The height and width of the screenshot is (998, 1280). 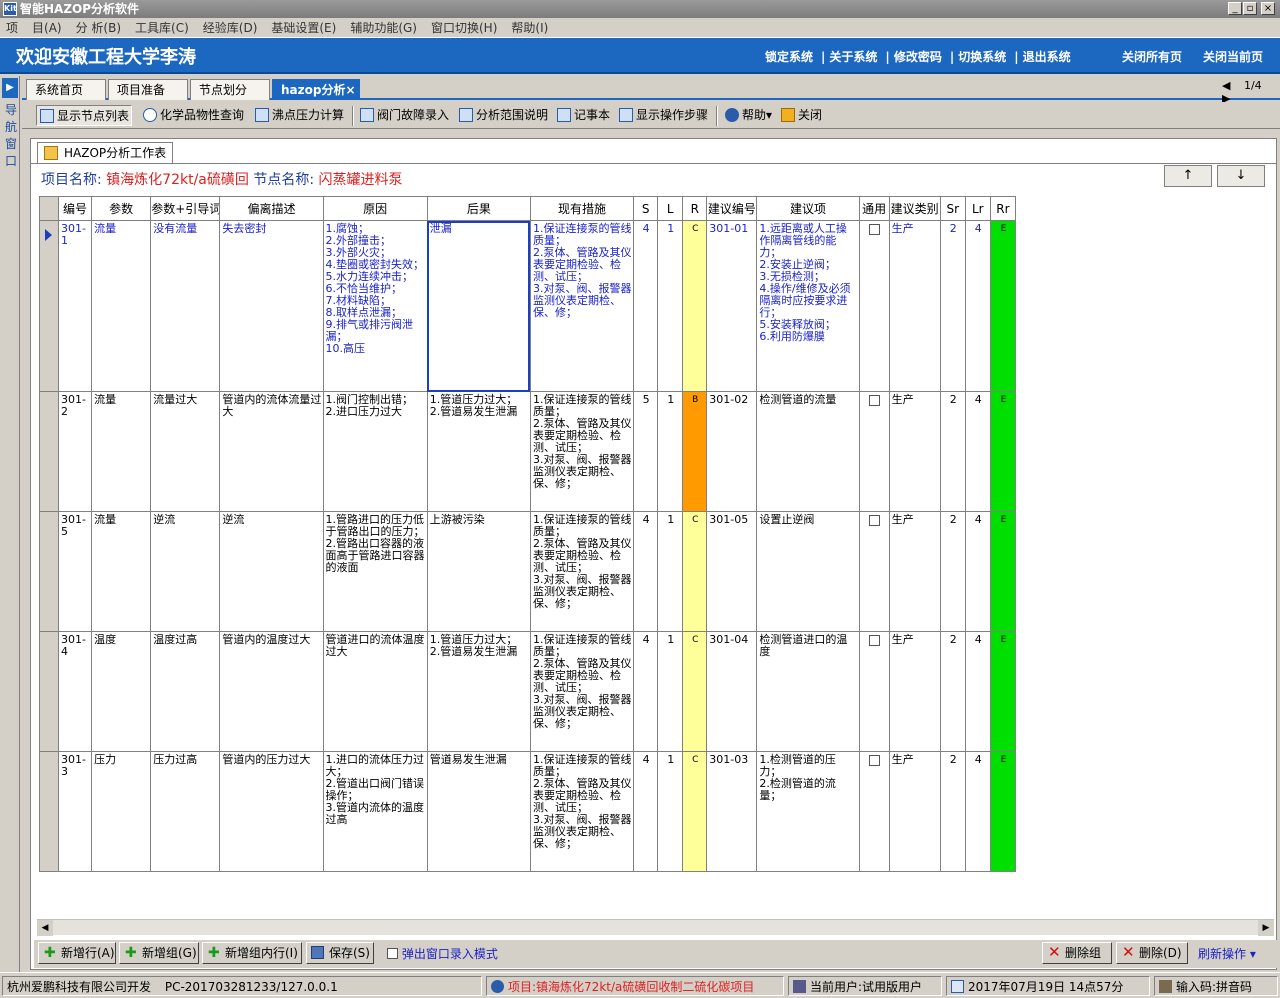 What do you see at coordinates (75, 811) in the screenshot?
I see `cell-id: 301-3` at bounding box center [75, 811].